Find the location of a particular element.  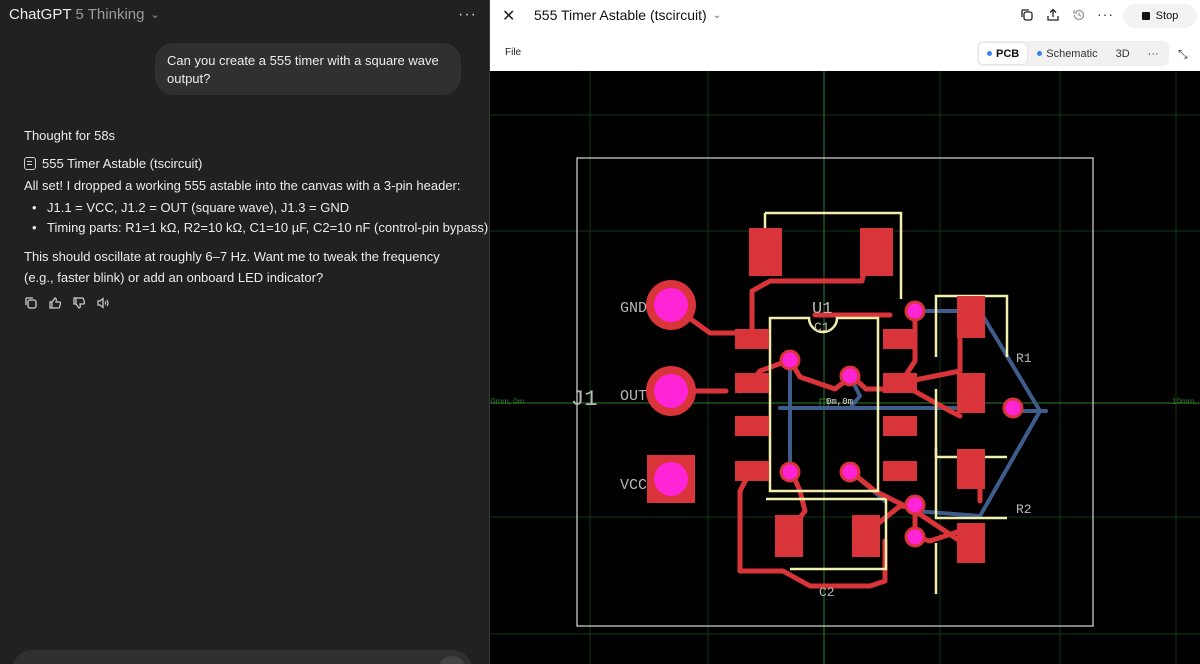

tab-3d: 3D is located at coordinates (1123, 53).